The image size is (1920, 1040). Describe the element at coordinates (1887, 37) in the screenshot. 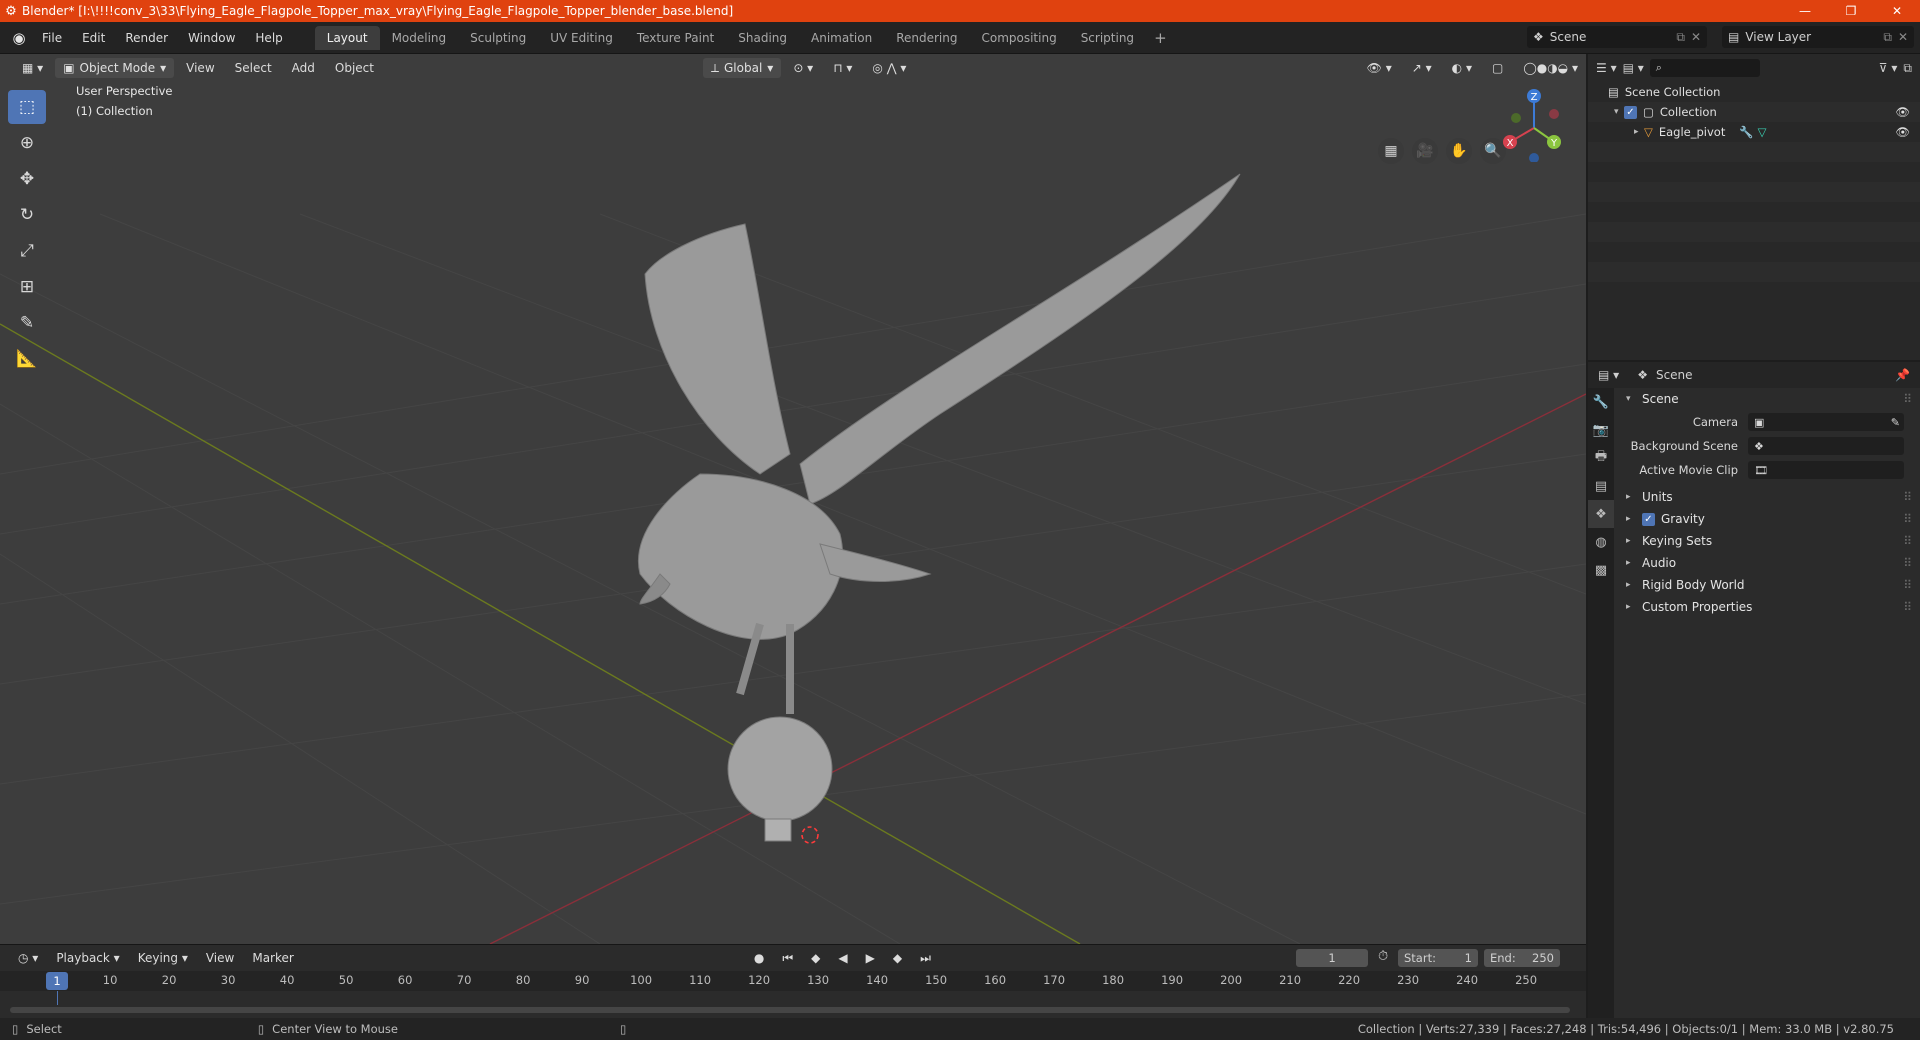

I see `new-view-layer-icon: ⧉` at that location.